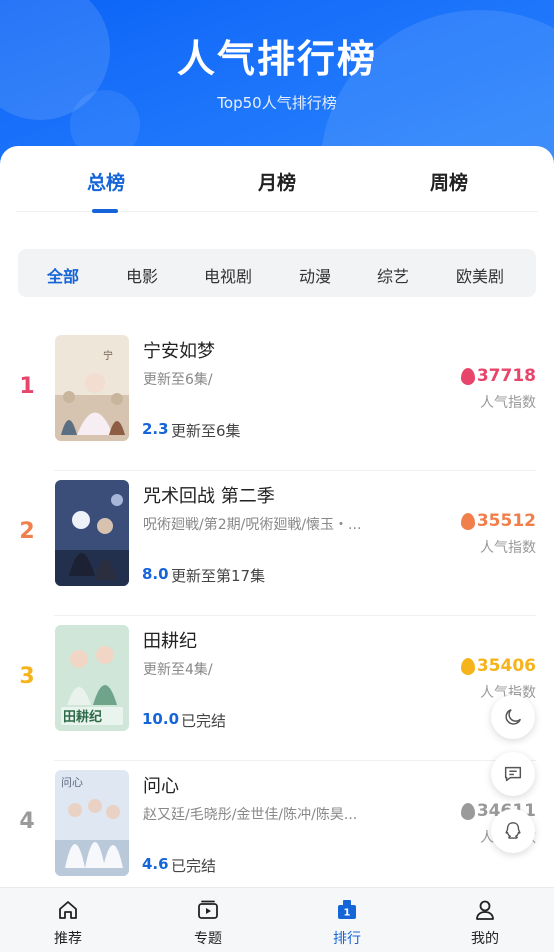  What do you see at coordinates (179, 350) in the screenshot?
I see `show-title: 宁安如梦` at bounding box center [179, 350].